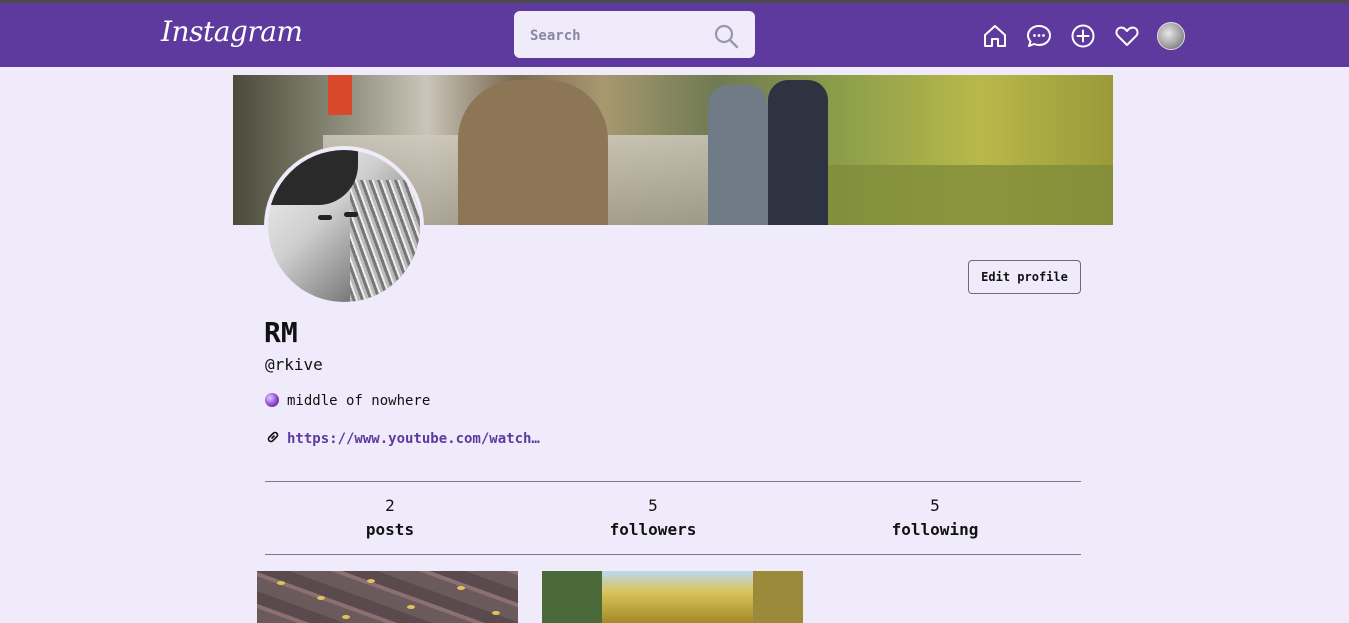 The height and width of the screenshot is (623, 1349). What do you see at coordinates (935, 529) in the screenshot?
I see `stat-label: following` at bounding box center [935, 529].